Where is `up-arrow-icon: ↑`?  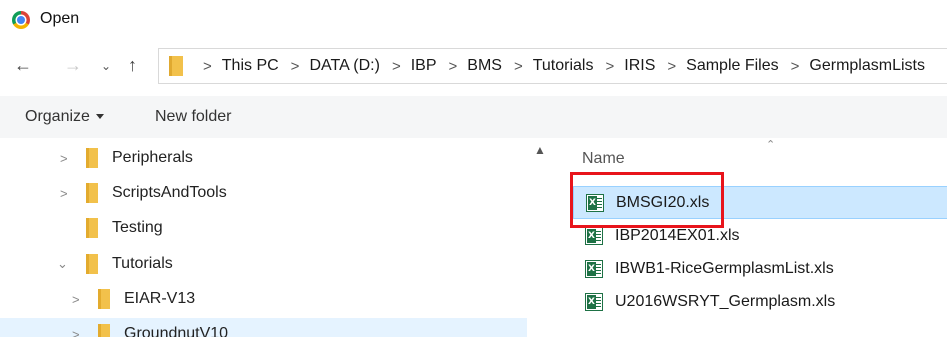
up-arrow-icon: ↑ is located at coordinates (132, 65).